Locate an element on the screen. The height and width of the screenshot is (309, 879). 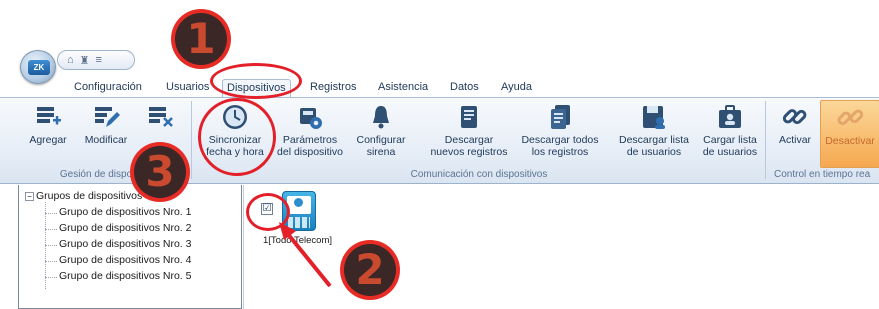
badge-number: 1 is located at coordinates (201, 39).